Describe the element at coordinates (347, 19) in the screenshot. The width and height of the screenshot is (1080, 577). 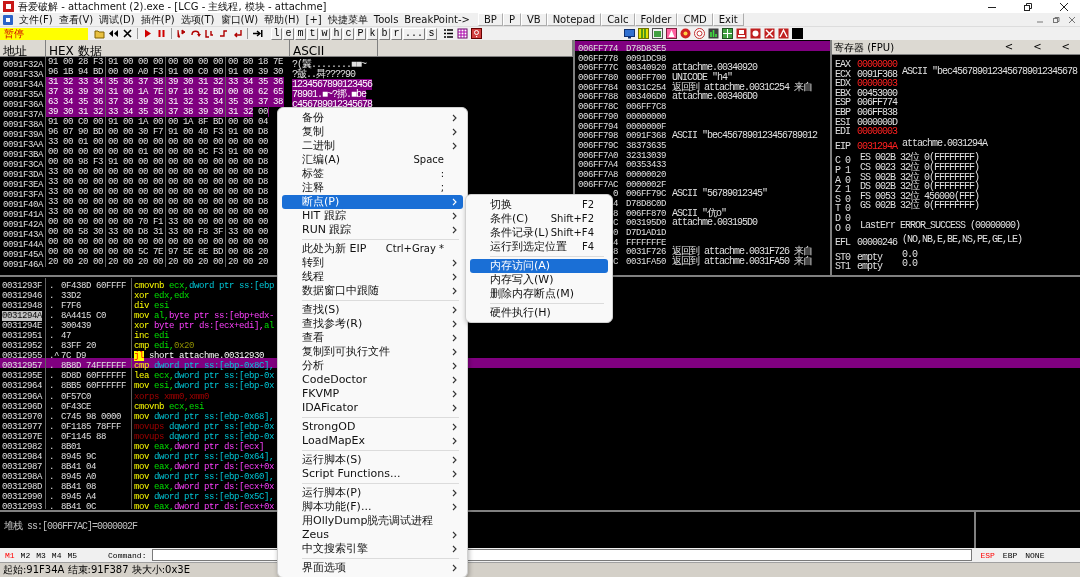
I see `menu-bar-item: 快捷菜单` at that location.